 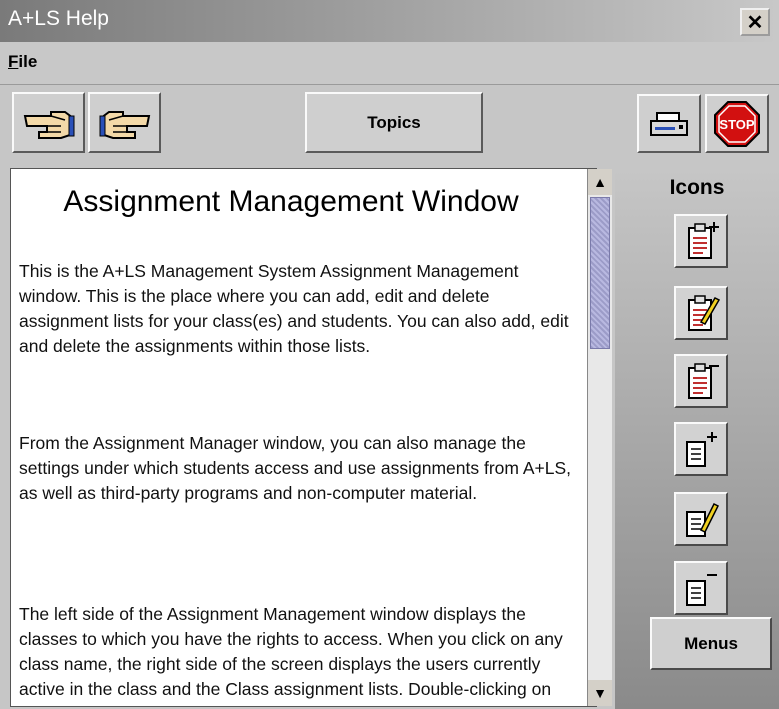 I want to click on delete-assignment-icon, so click(x=701, y=590).